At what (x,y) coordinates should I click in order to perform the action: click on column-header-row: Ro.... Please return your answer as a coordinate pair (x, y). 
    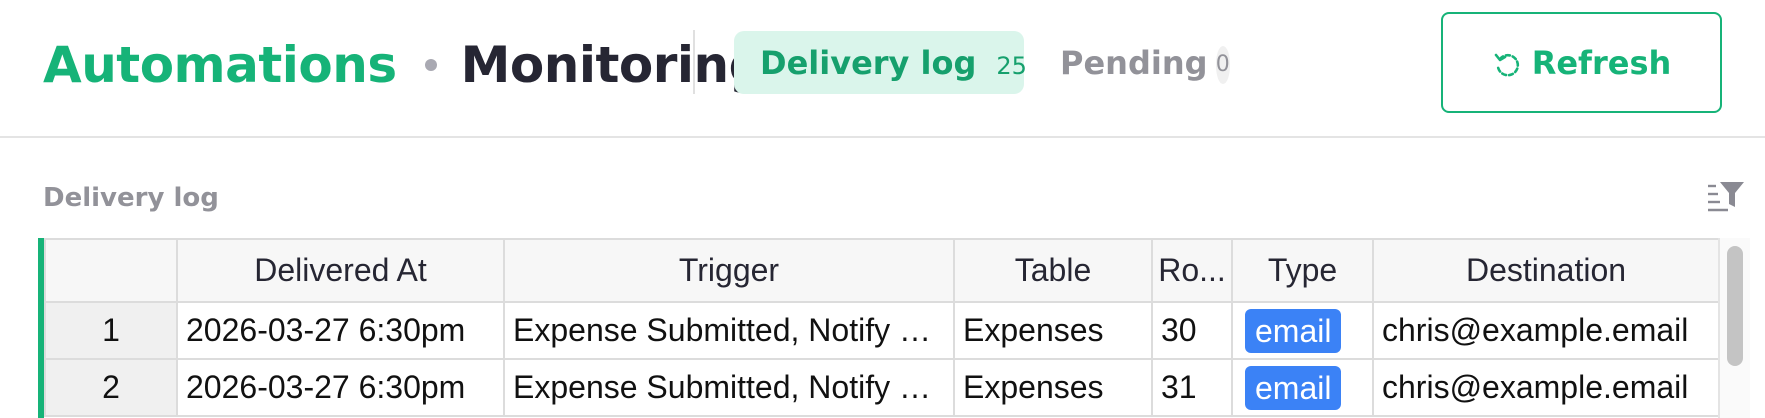
    Looking at the image, I should click on (1192, 270).